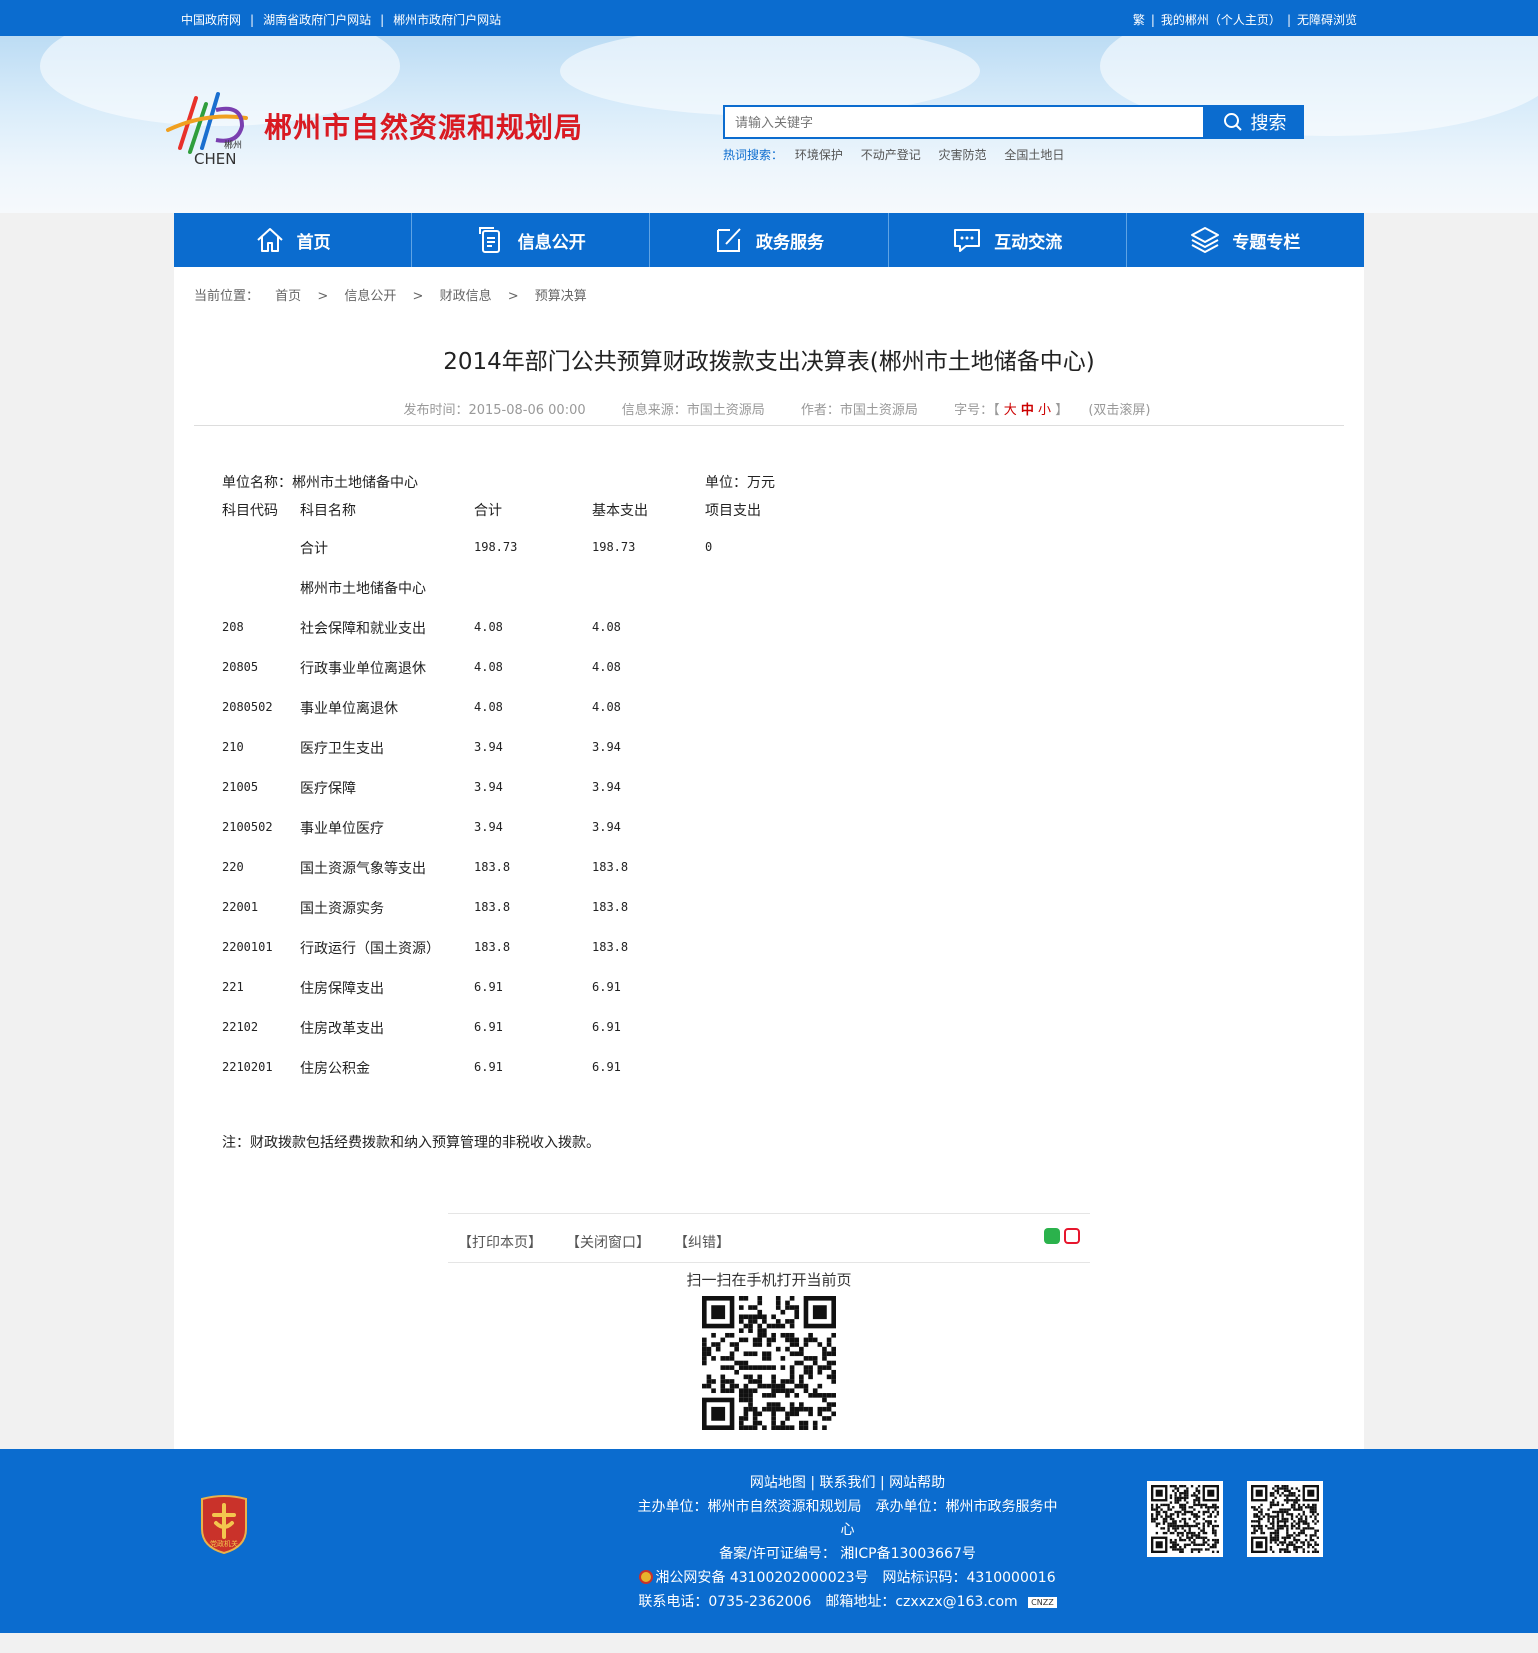 Image resolution: width=1538 pixels, height=1653 pixels. What do you see at coordinates (447, 20) in the screenshot?
I see `link-chenzhou-portal: 郴州市政府门户网站` at bounding box center [447, 20].